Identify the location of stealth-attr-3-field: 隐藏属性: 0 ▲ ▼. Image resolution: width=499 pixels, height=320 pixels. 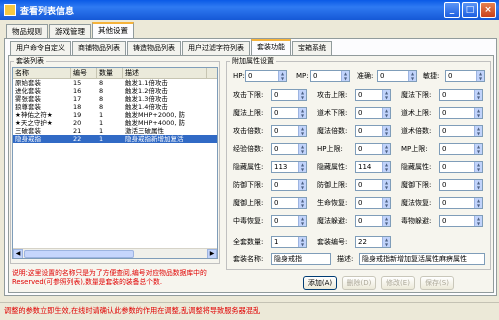
(442, 167).